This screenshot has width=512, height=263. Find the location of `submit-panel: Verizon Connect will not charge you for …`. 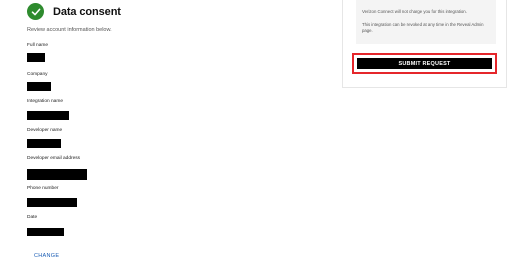

submit-panel: Verizon Connect will not charge you for … is located at coordinates (424, 44).